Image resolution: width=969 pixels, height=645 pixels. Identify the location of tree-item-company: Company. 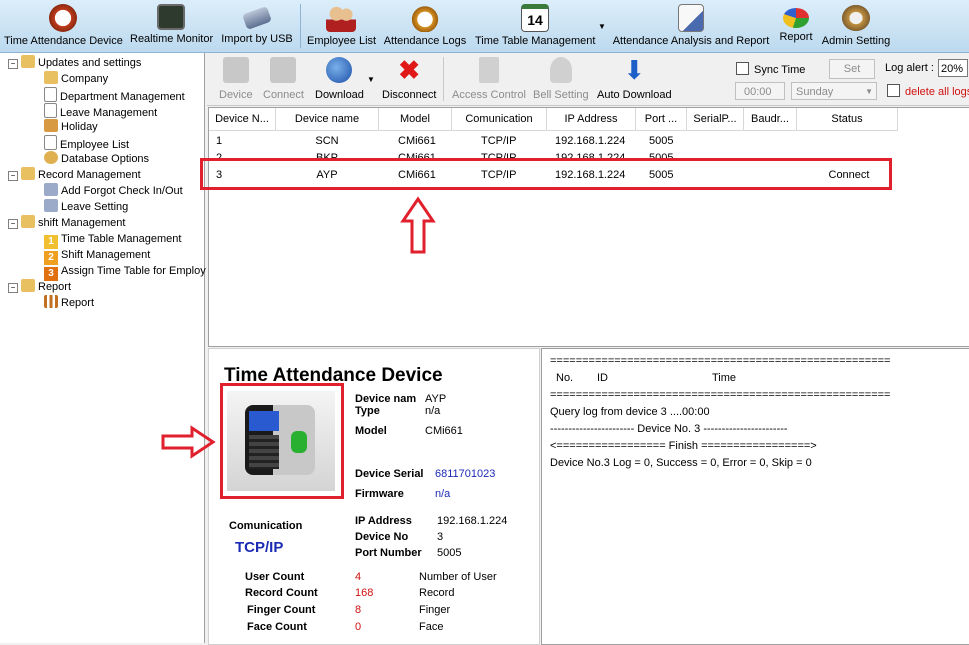
(76, 79).